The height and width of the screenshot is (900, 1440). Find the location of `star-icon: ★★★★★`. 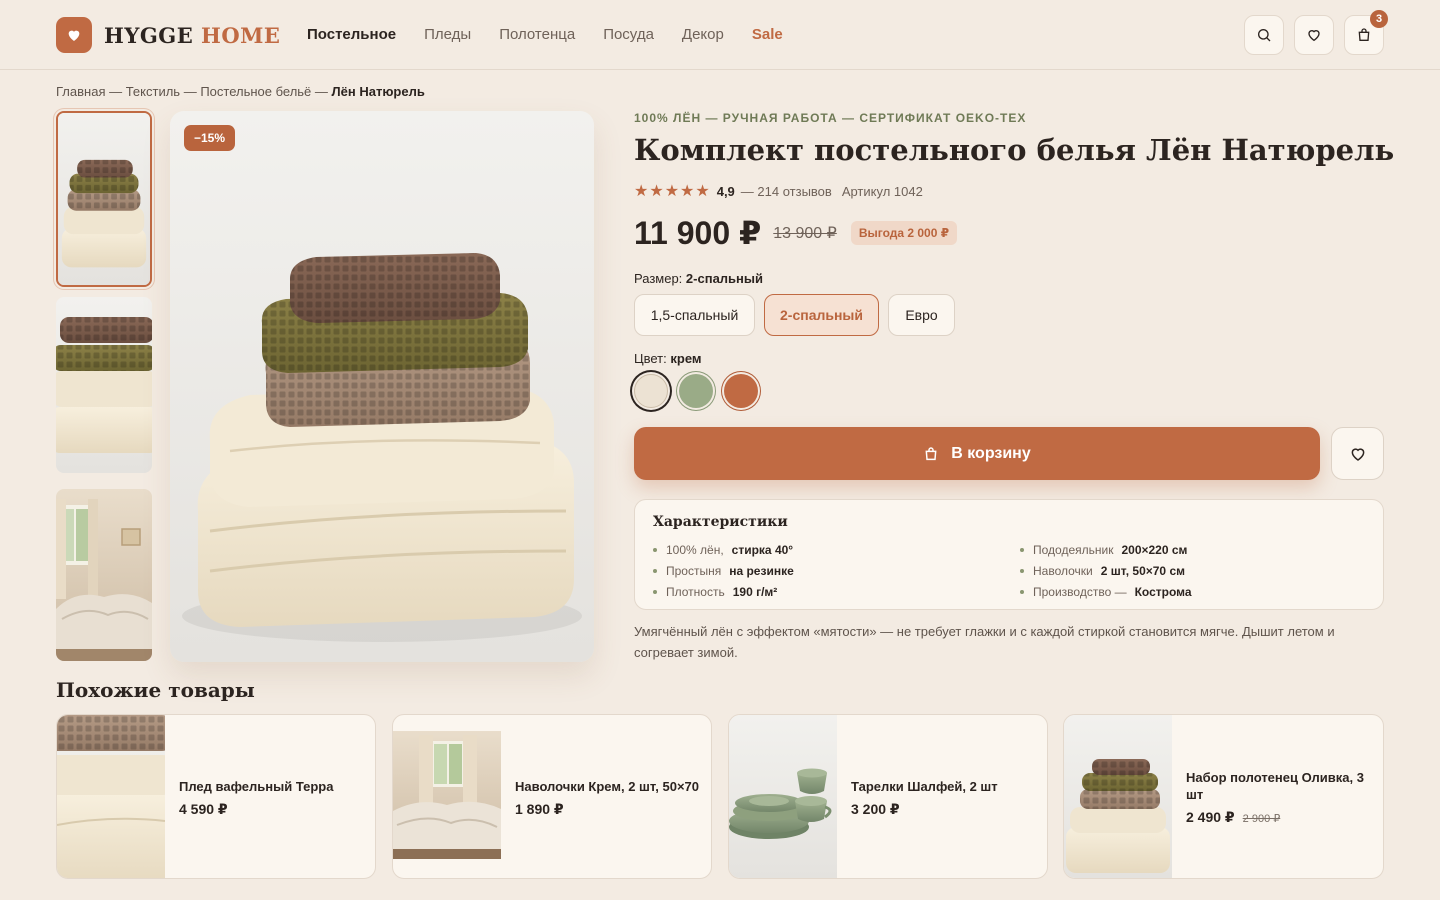

star-icon: ★★★★★ is located at coordinates (672, 191).